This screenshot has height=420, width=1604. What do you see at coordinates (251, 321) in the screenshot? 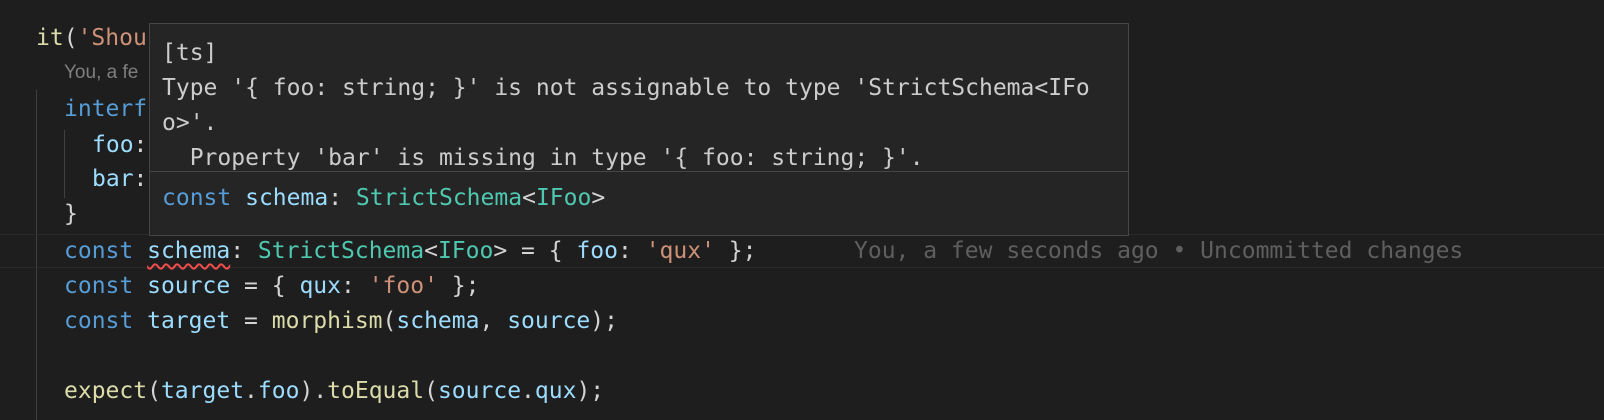
I see `assign: =` at bounding box center [251, 321].